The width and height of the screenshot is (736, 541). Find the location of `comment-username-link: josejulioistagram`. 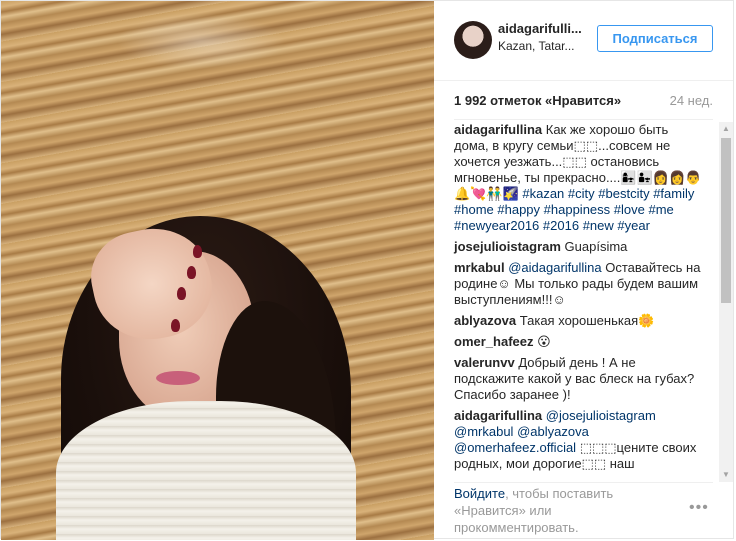

comment-username-link: josejulioistagram is located at coordinates (507, 246).